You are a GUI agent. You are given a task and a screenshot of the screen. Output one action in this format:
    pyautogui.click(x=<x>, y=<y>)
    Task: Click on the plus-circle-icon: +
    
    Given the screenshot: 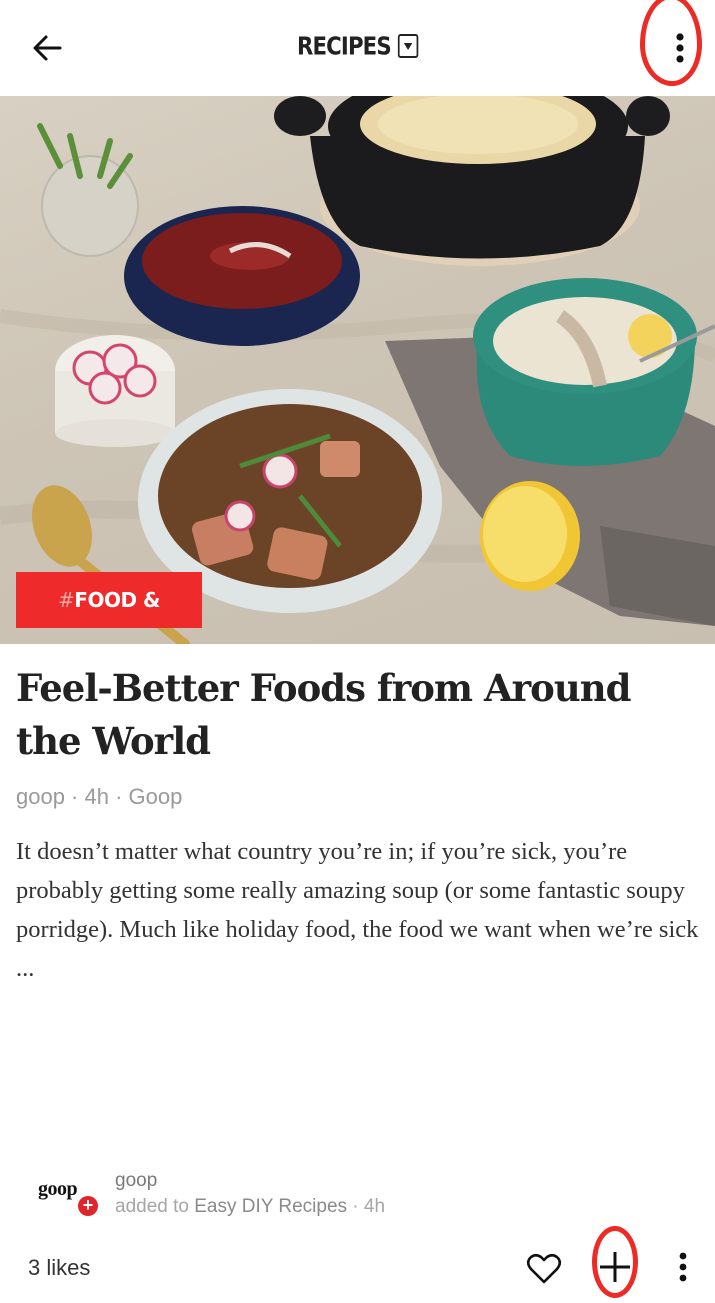 What is the action you would take?
    pyautogui.click(x=88, y=1206)
    